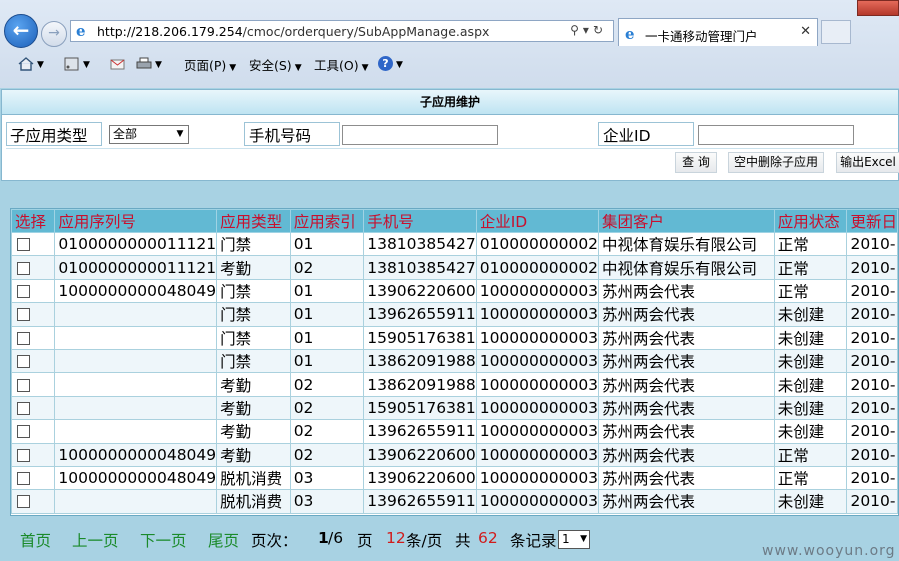 Image resolution: width=899 pixels, height=561 pixels. I want to click on feeds-icon: ▼, so click(77, 63).